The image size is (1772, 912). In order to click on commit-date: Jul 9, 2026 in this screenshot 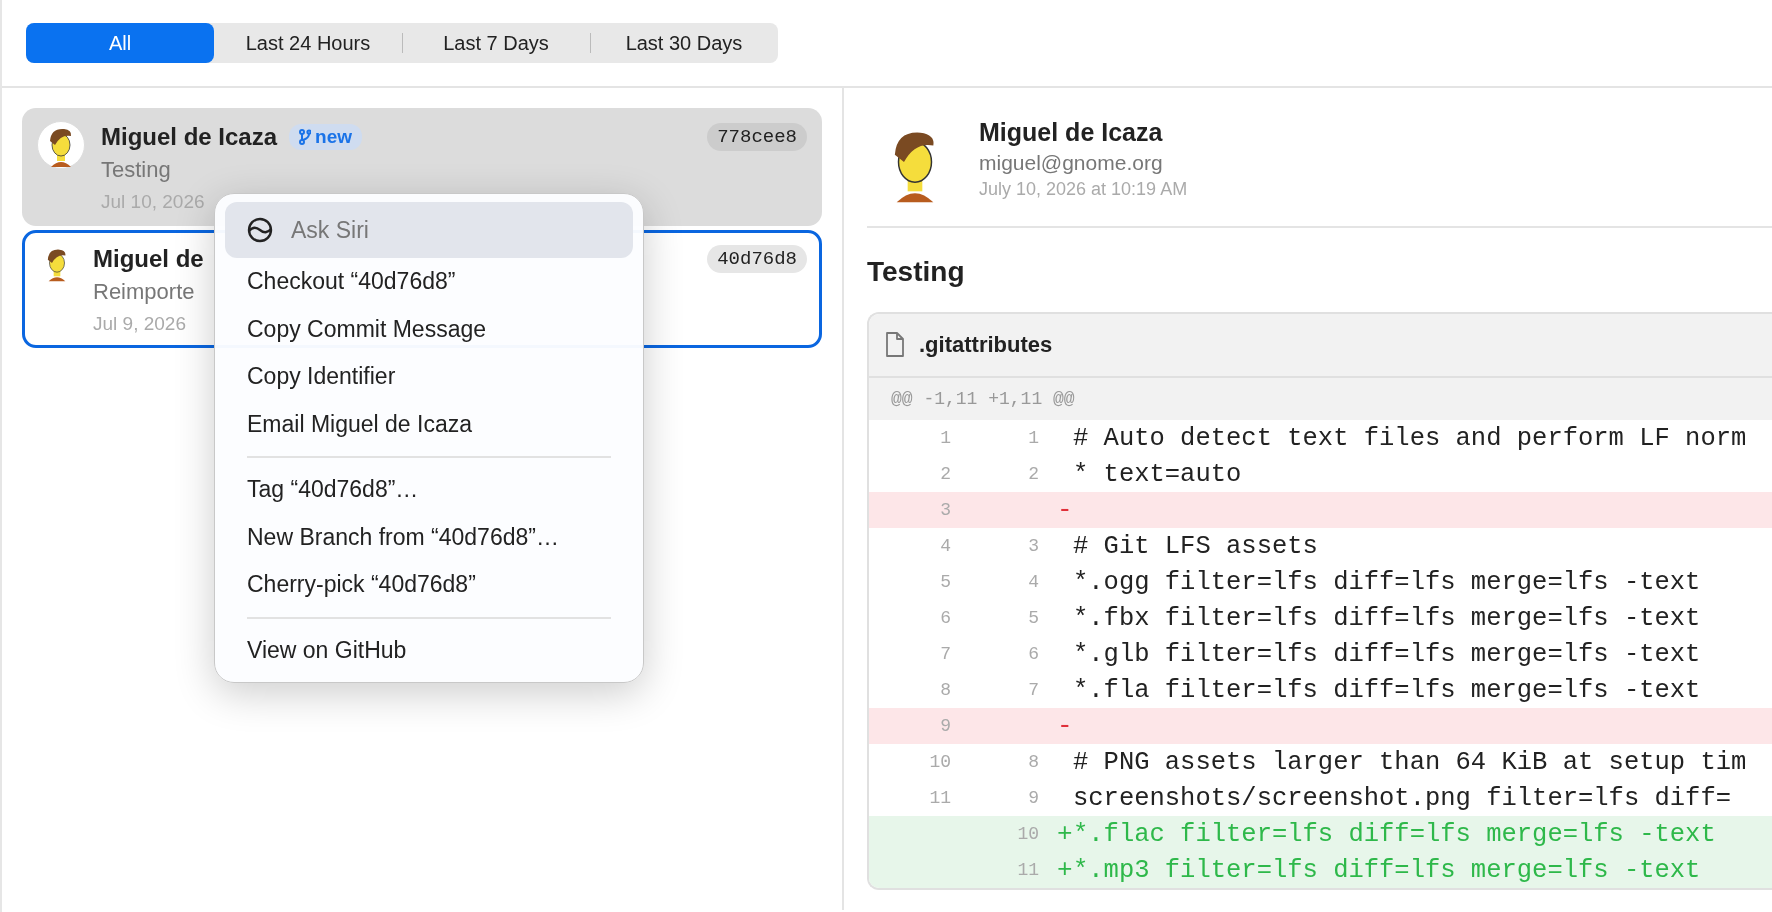, I will do `click(139, 324)`.